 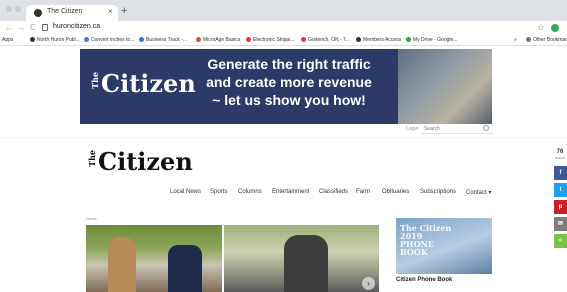 What do you see at coordinates (21, 27) in the screenshot?
I see `forward-icon: →` at bounding box center [21, 27].